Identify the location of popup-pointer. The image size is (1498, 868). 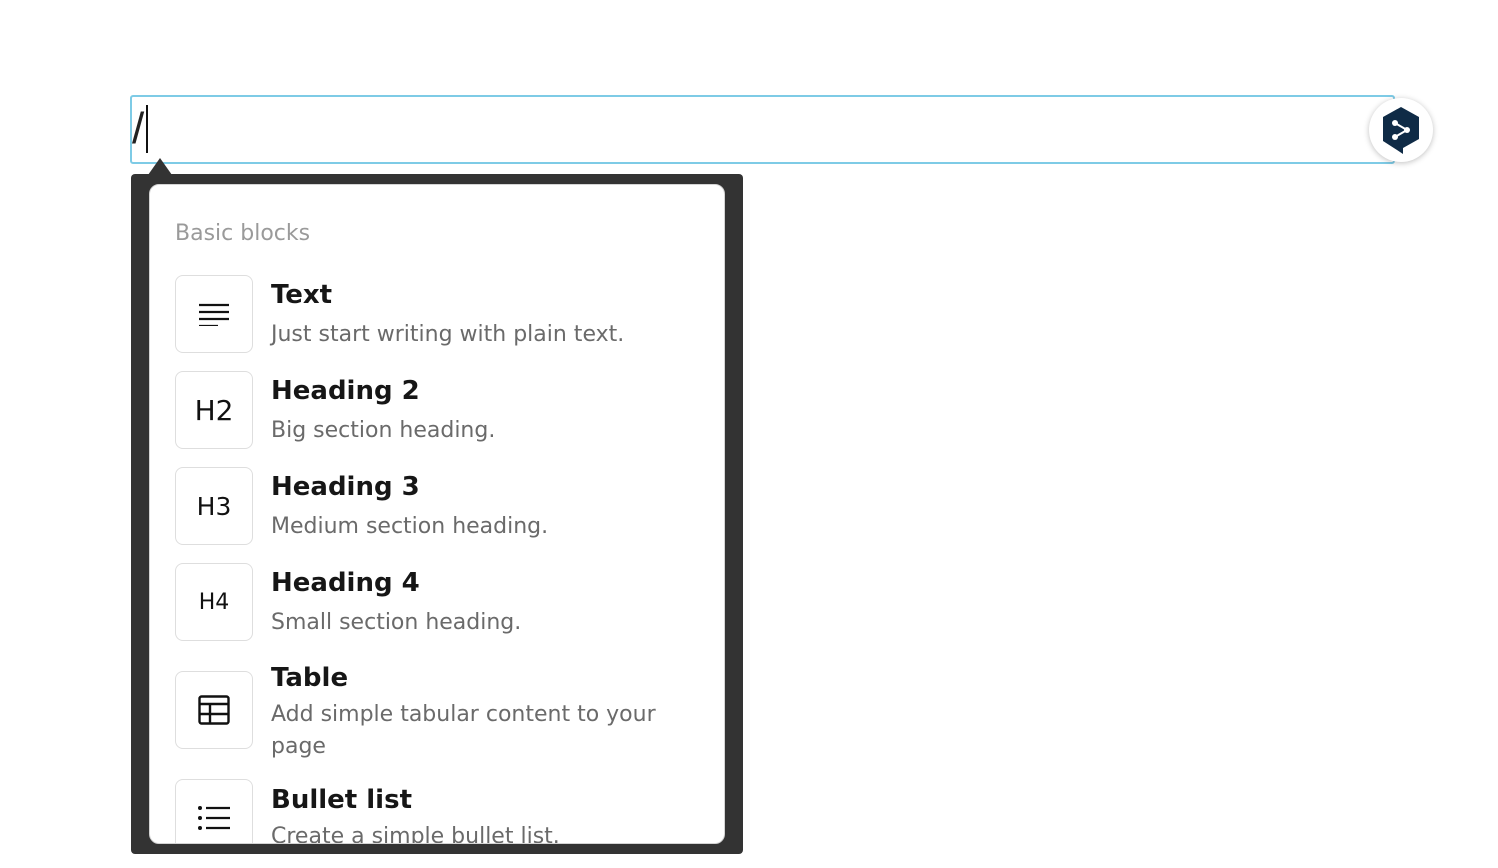
(160, 166).